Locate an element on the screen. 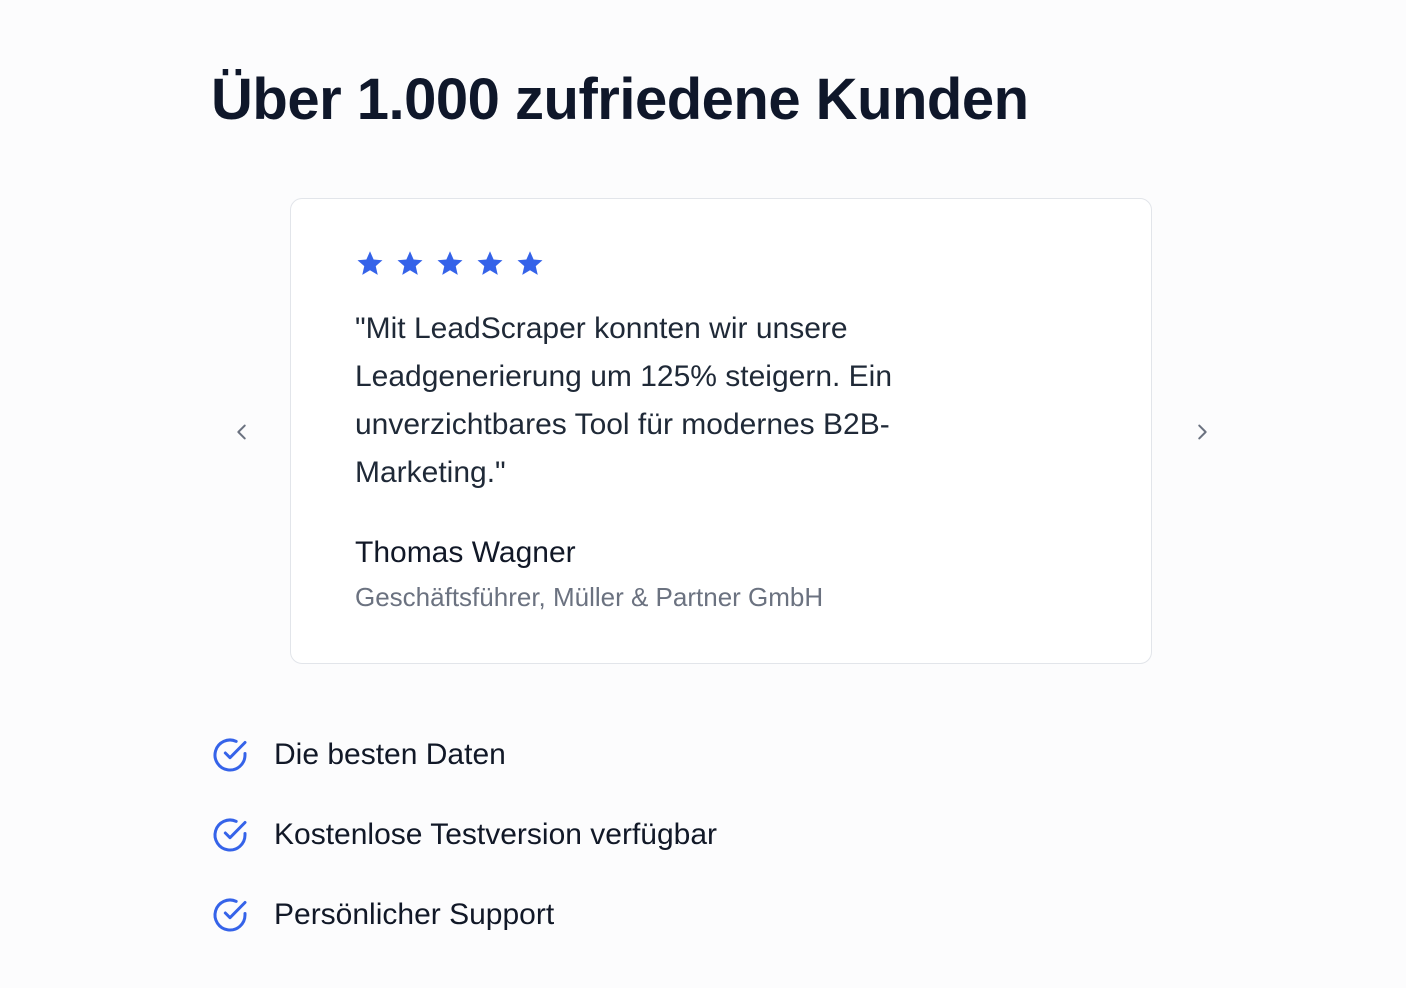 This screenshot has width=1406, height=988. star-rating is located at coordinates (450, 264).